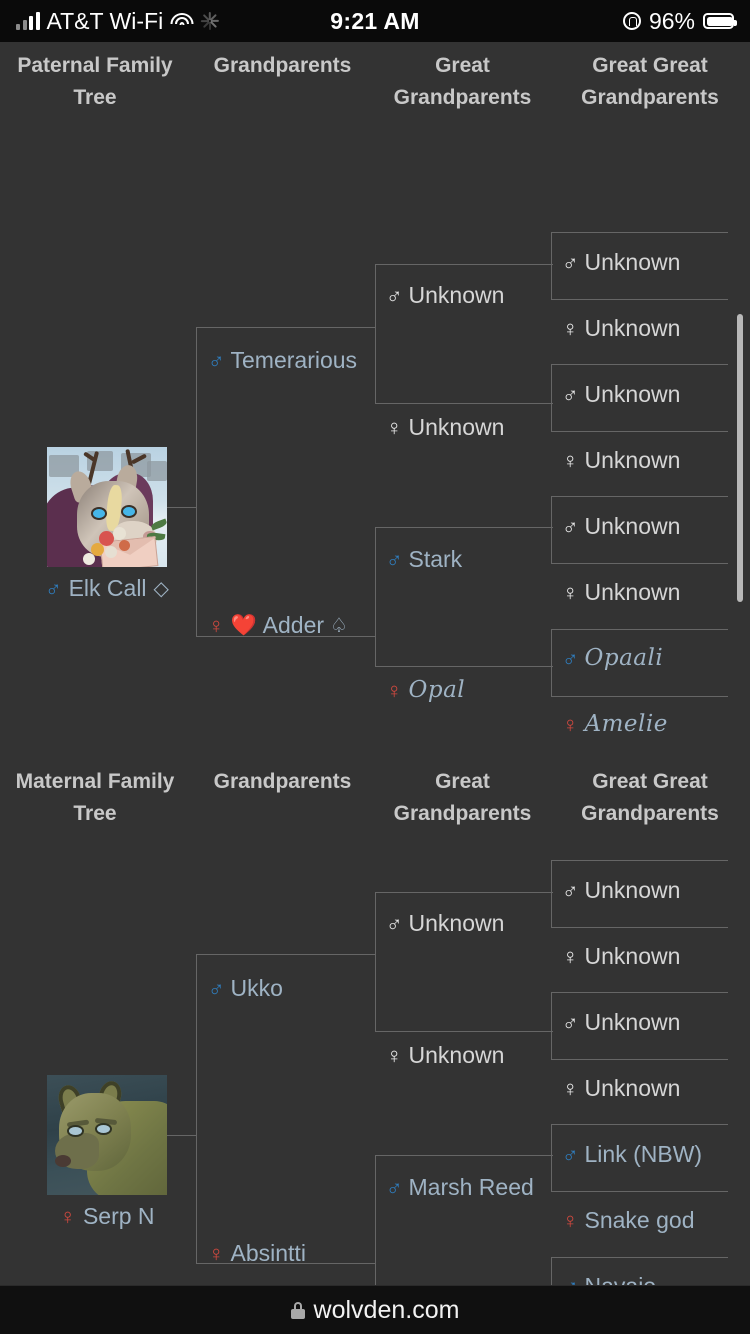 This screenshot has height=1334, width=750. Describe the element at coordinates (257, 988) in the screenshot. I see `node-name: Ukko` at that location.